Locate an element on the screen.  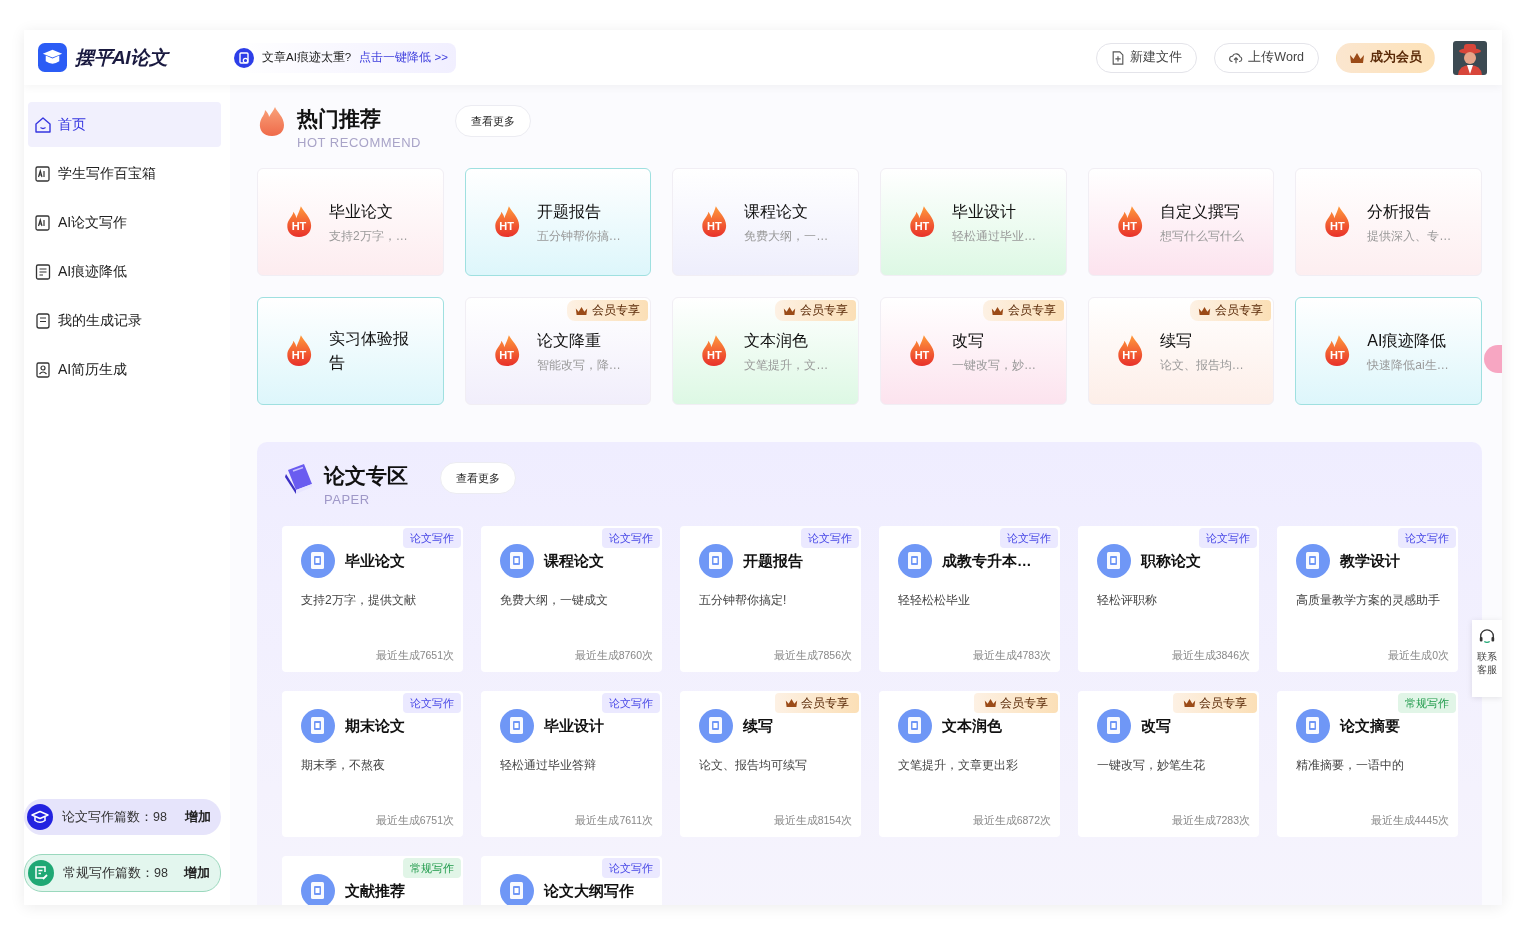
new-file-button: 新建文件 is located at coordinates (1147, 57).